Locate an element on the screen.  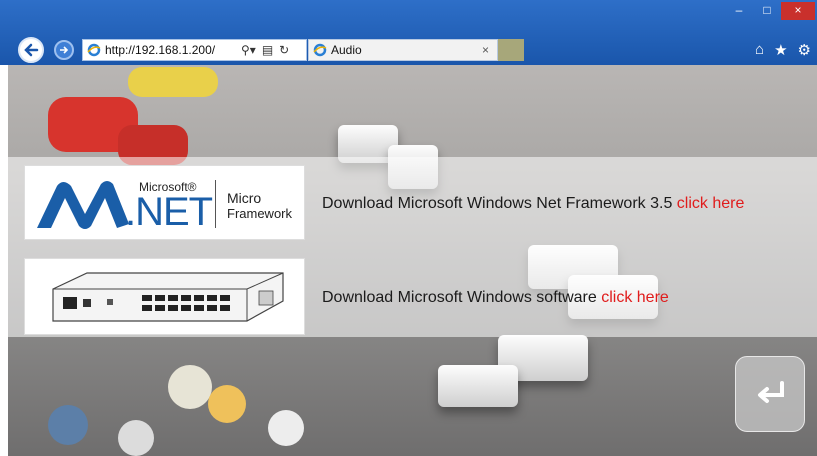
dotnet-wave-icon is located at coordinates (83, 205).